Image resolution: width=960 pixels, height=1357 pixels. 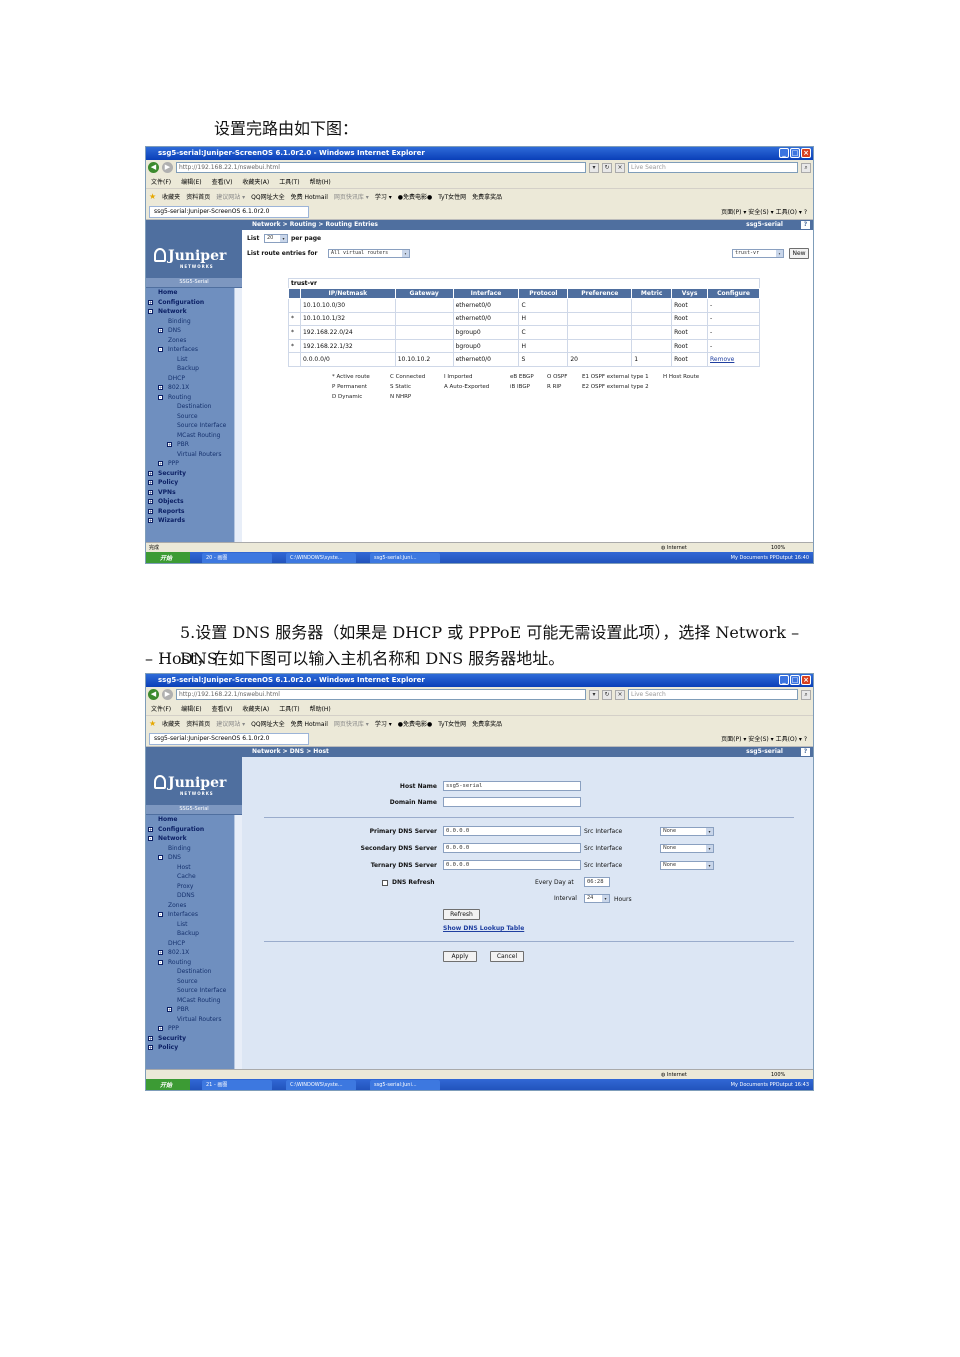 What do you see at coordinates (190, 868) in the screenshot?
I see `nav-item-host: Host` at bounding box center [190, 868].